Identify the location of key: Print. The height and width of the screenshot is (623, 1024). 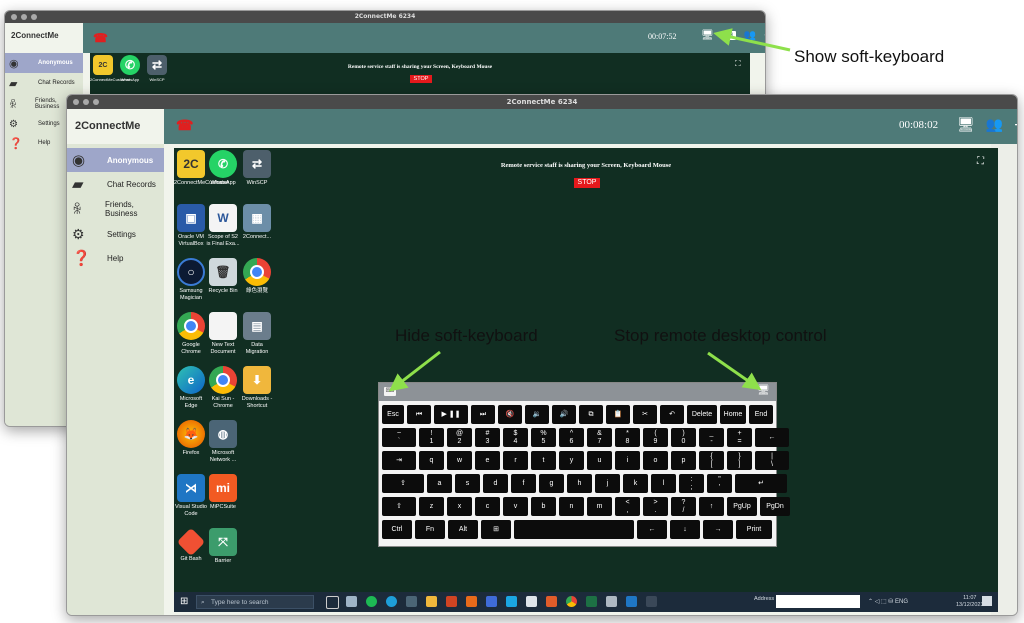
(754, 529).